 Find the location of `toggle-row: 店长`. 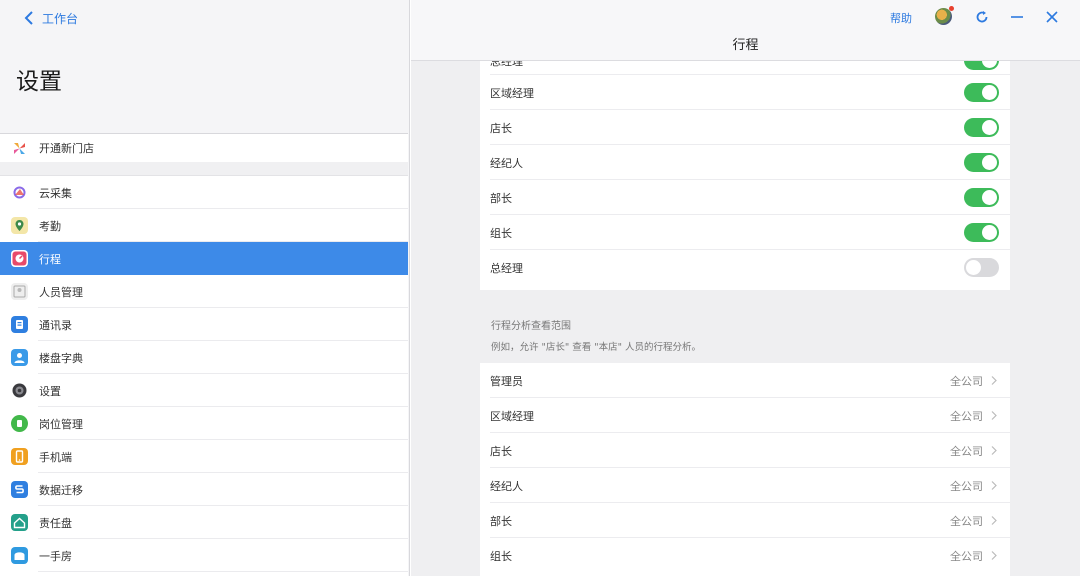

toggle-row: 店长 is located at coordinates (745, 127).